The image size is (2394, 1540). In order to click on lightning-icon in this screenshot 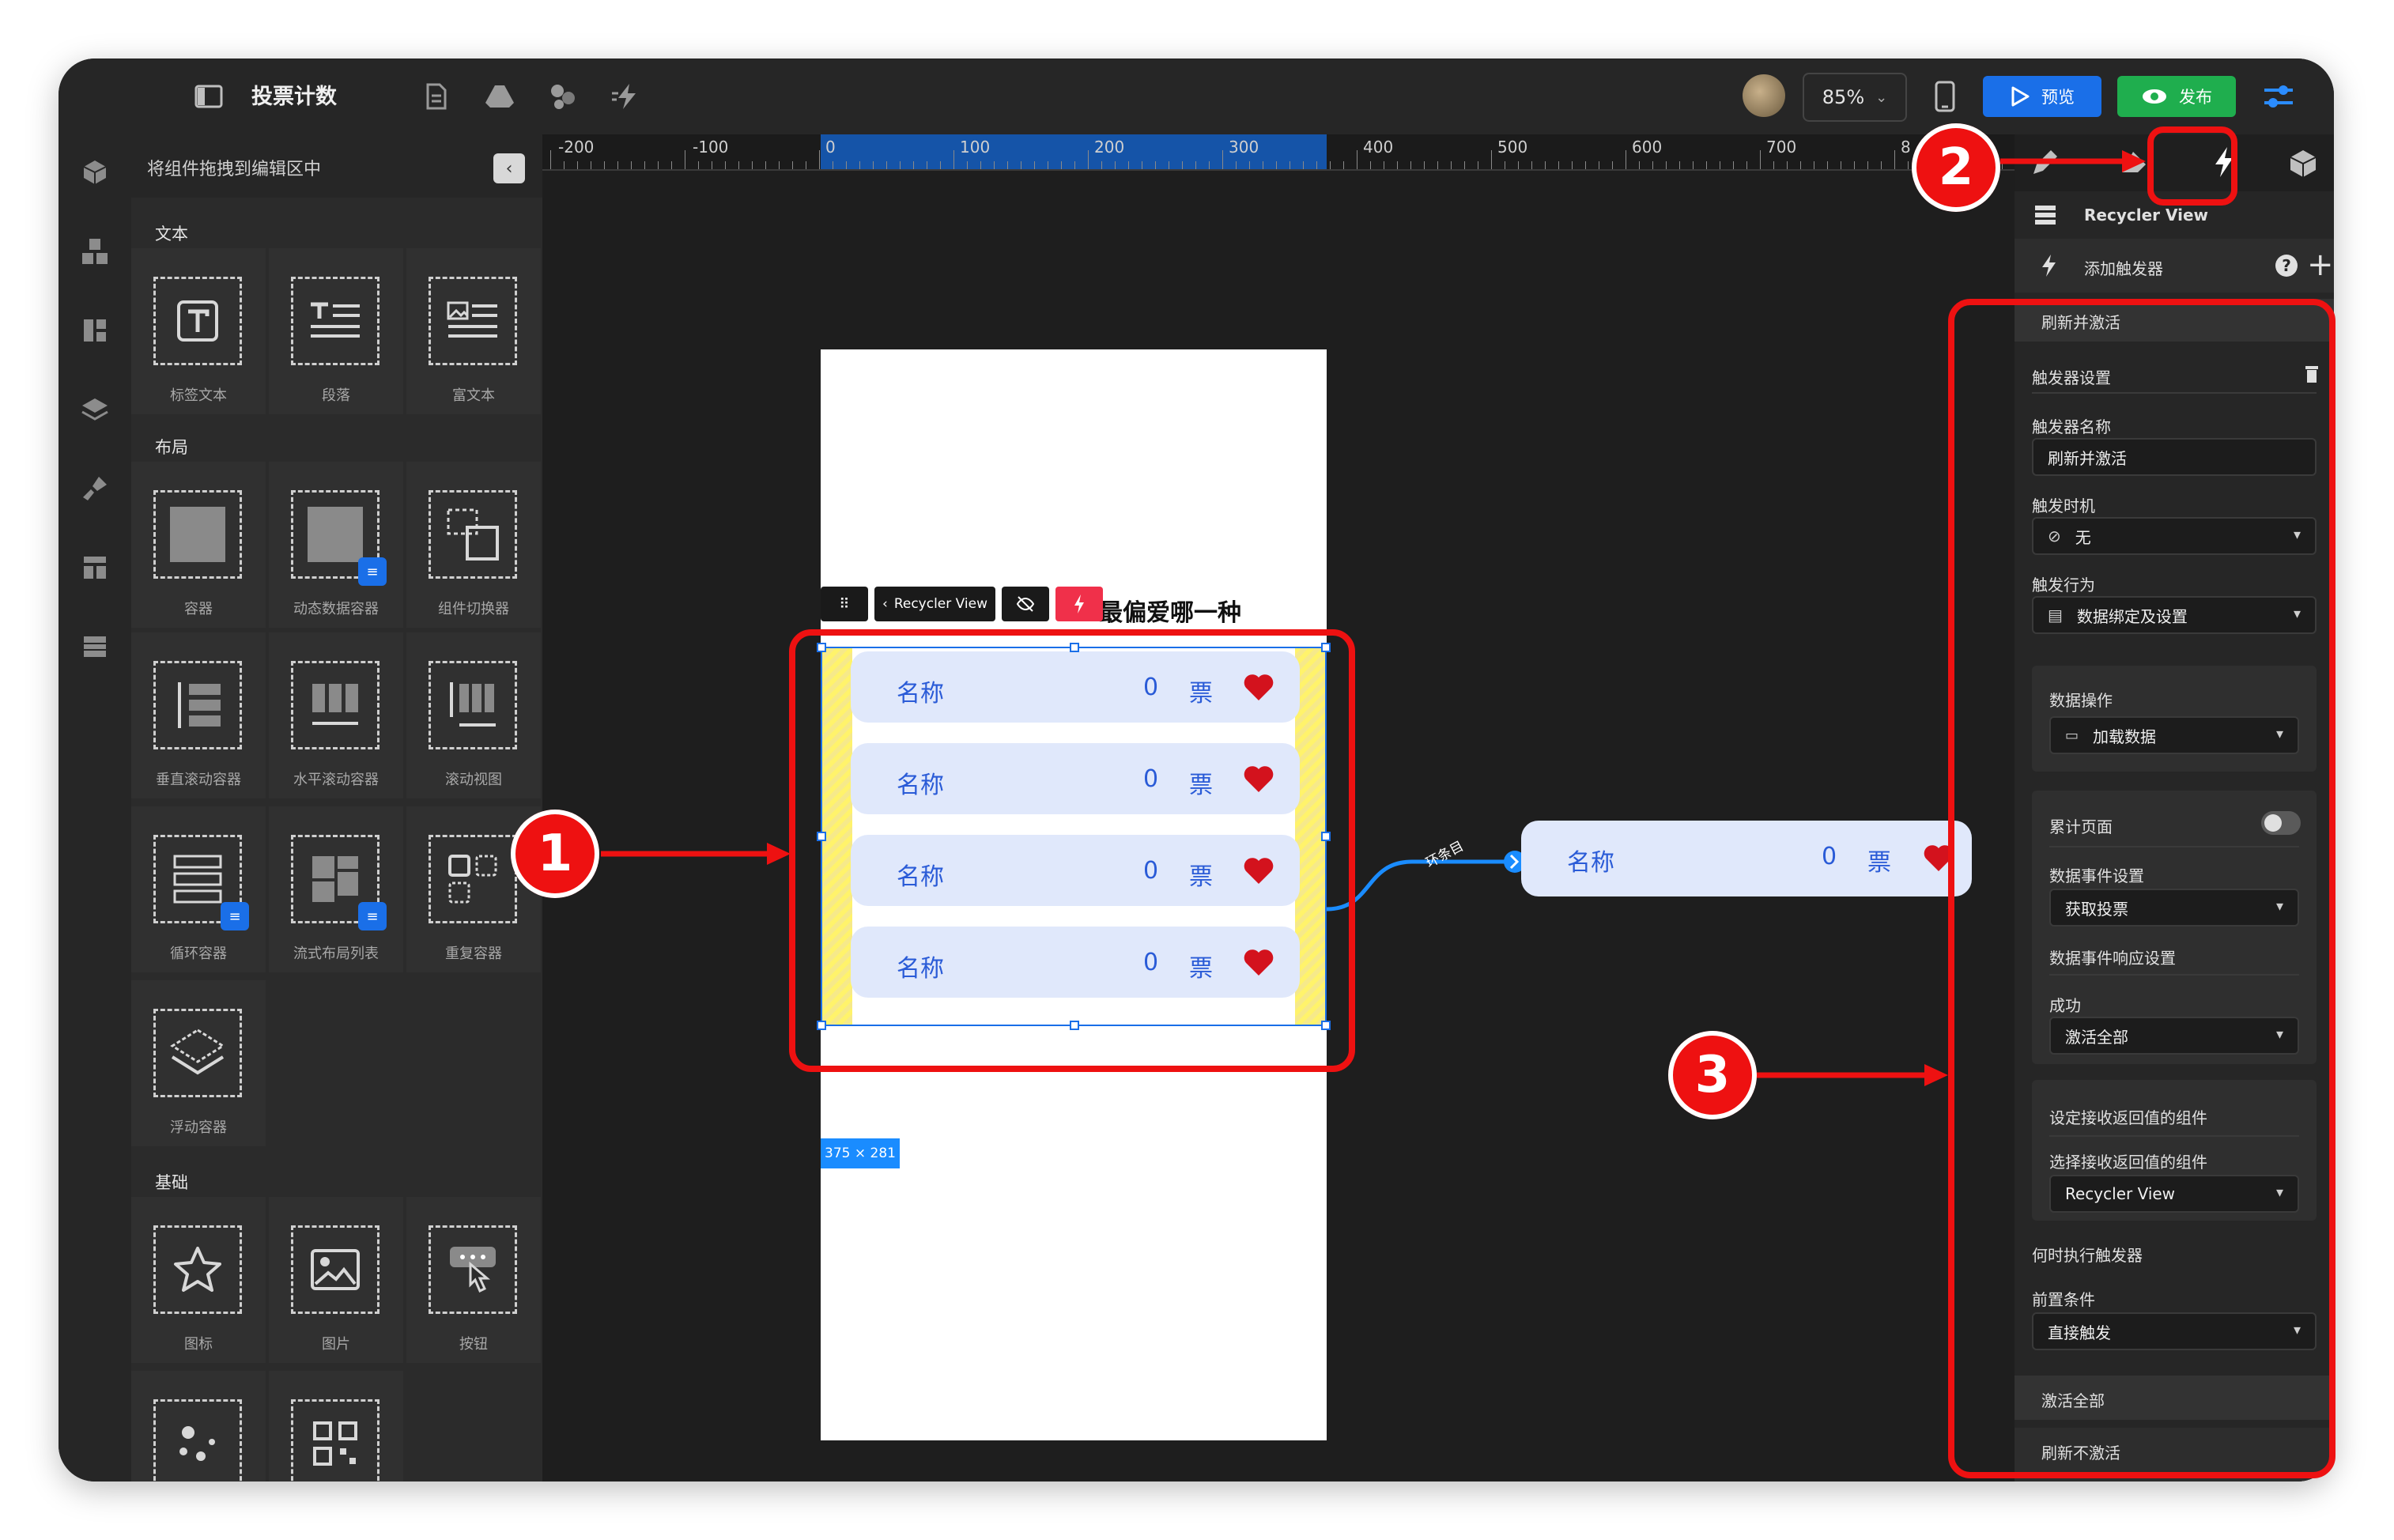, I will do `click(2048, 267)`.